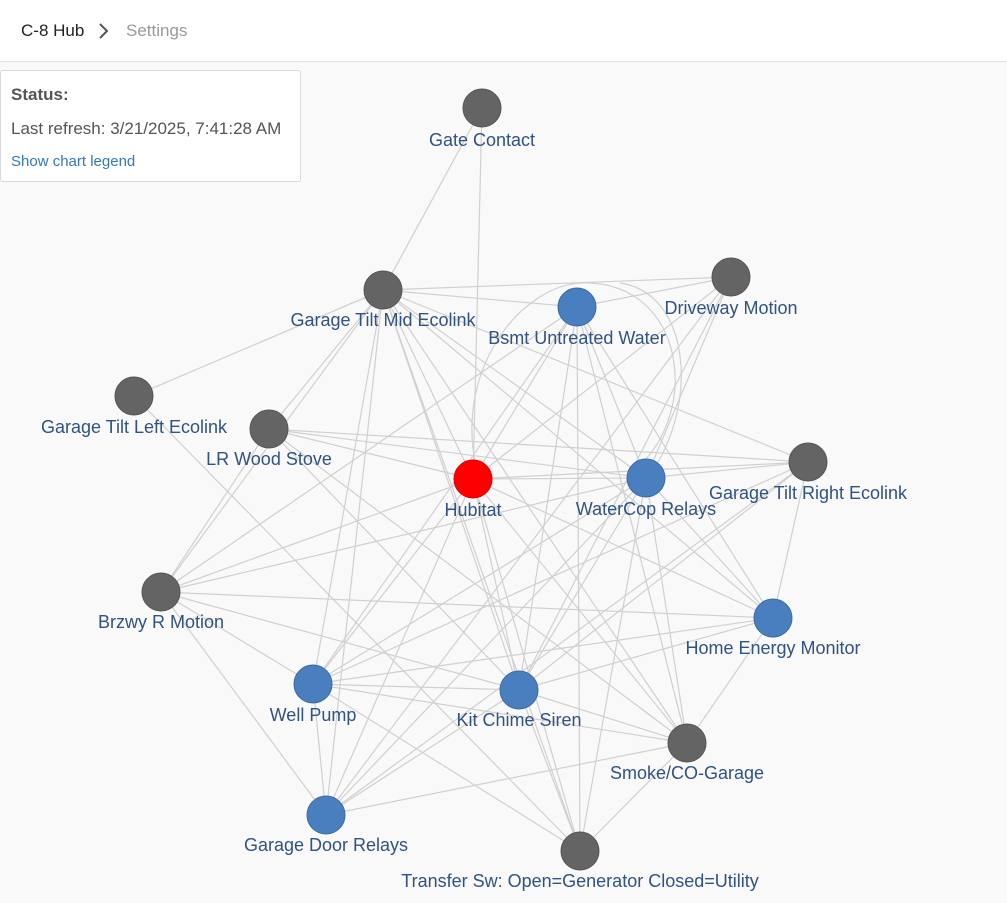 Image resolution: width=1007 pixels, height=903 pixels. What do you see at coordinates (73, 161) in the screenshot?
I see `show-legend-link: Show chart legend` at bounding box center [73, 161].